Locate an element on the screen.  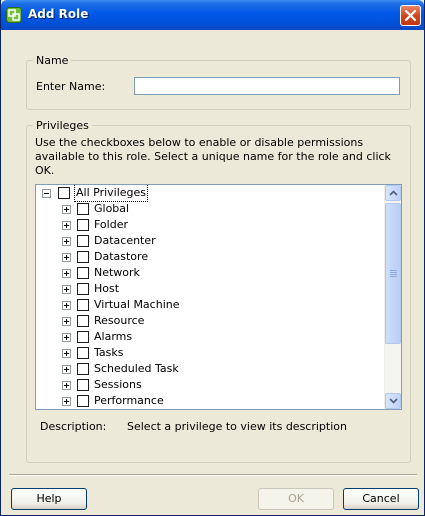
tree-label: Datastore is located at coordinates (121, 256).